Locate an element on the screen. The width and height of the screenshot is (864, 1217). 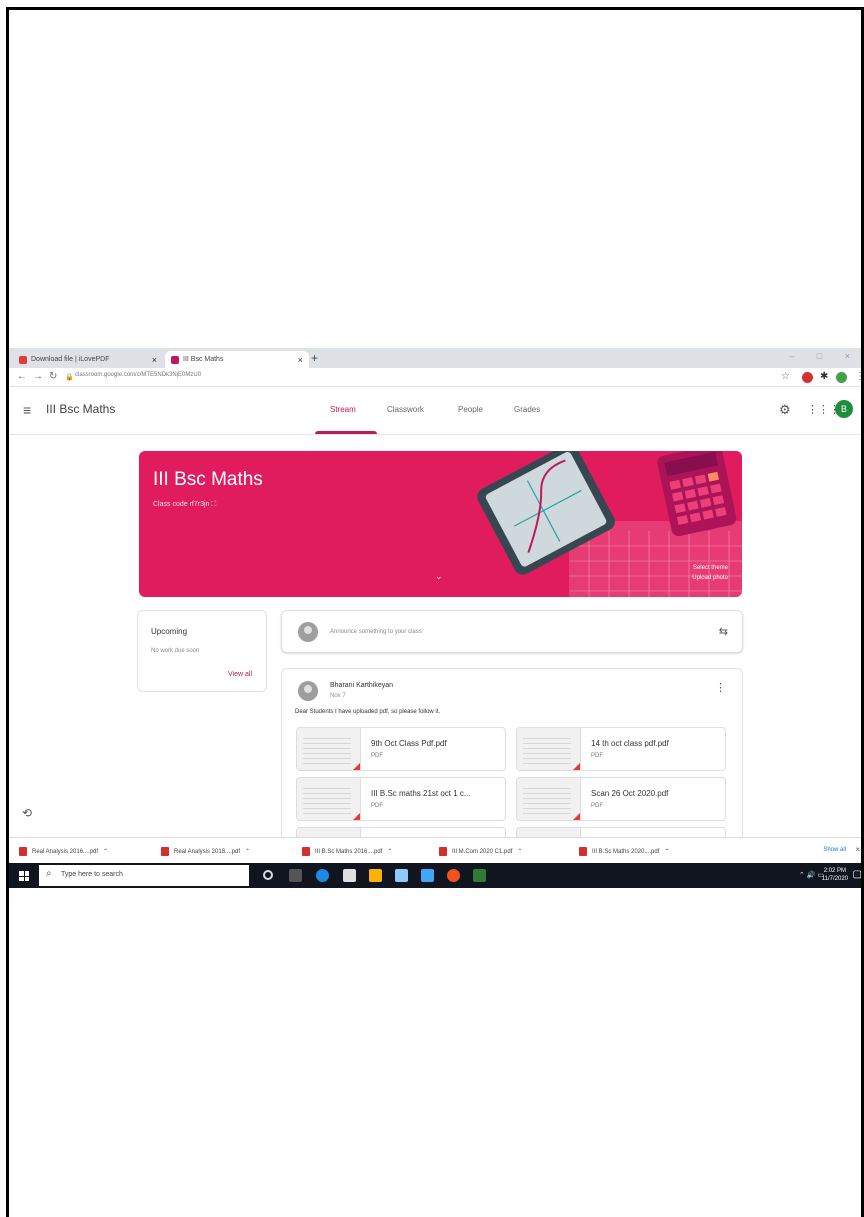
forward-icon: → is located at coordinates (38, 376).